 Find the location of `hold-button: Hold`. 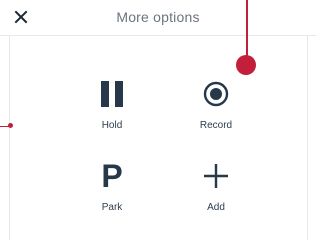

hold-button: Hold is located at coordinates (112, 113).